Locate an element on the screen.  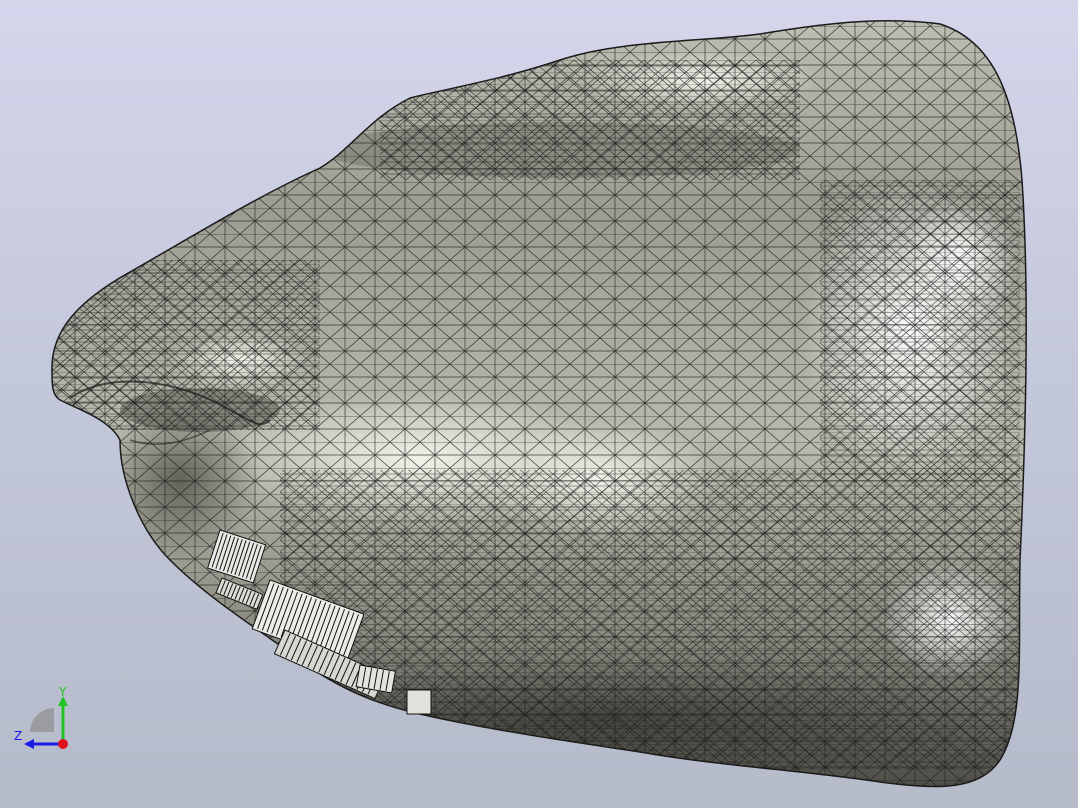
z-axis-arrow is located at coordinates (29, 744).